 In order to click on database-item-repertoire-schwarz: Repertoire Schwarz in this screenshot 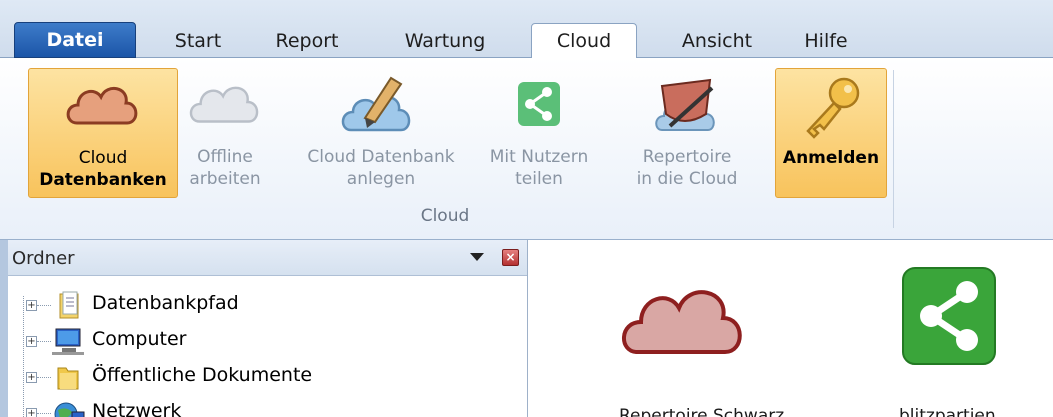, I will do `click(679, 338)`.